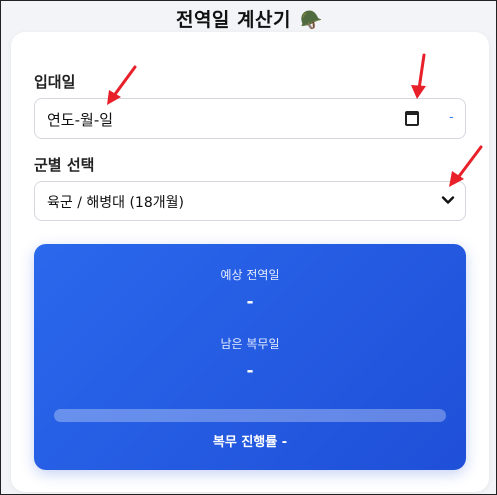 The width and height of the screenshot is (497, 495). Describe the element at coordinates (250, 415) in the screenshot. I see `progress-bar` at that location.